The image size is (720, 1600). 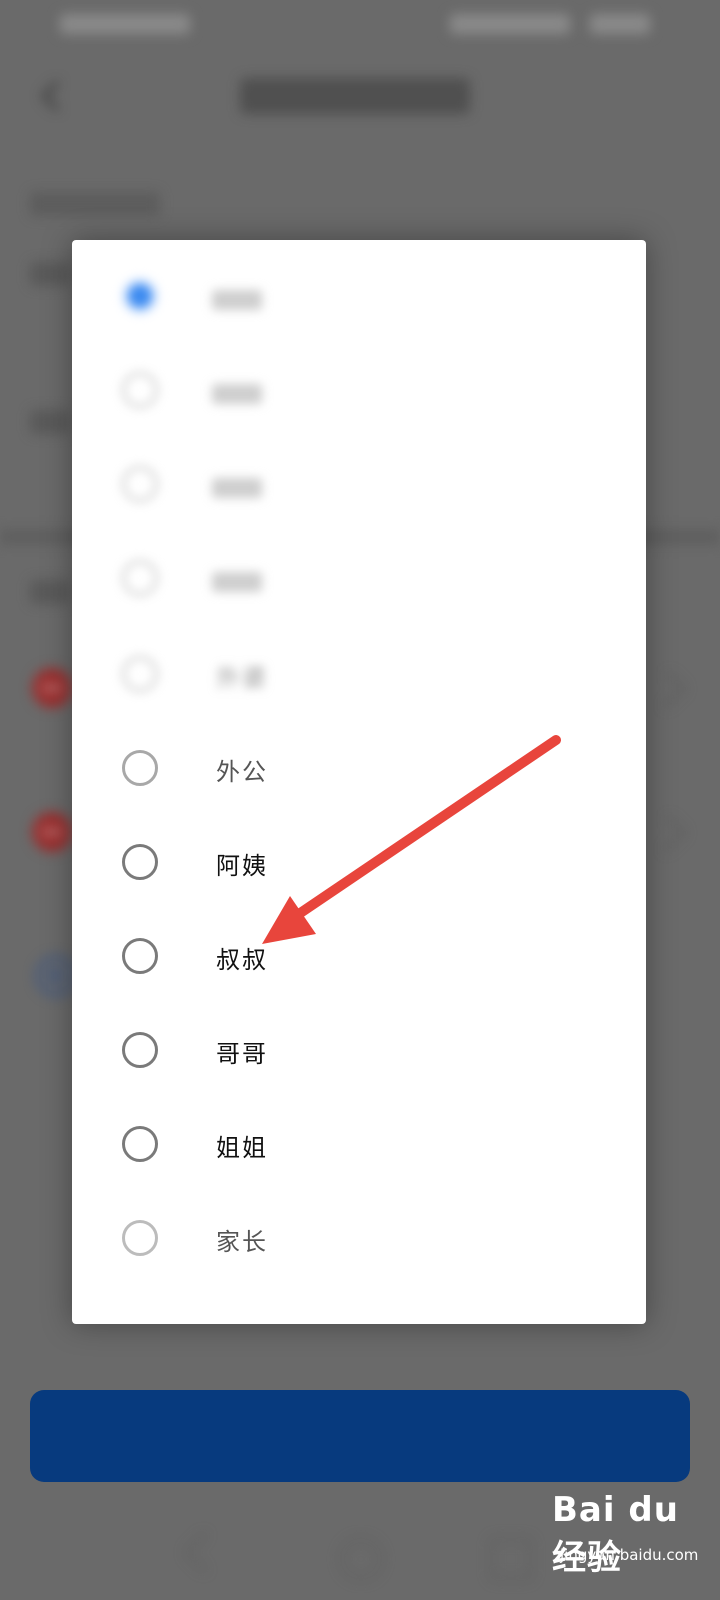 I want to click on signal-icon, so click(x=125, y=24).